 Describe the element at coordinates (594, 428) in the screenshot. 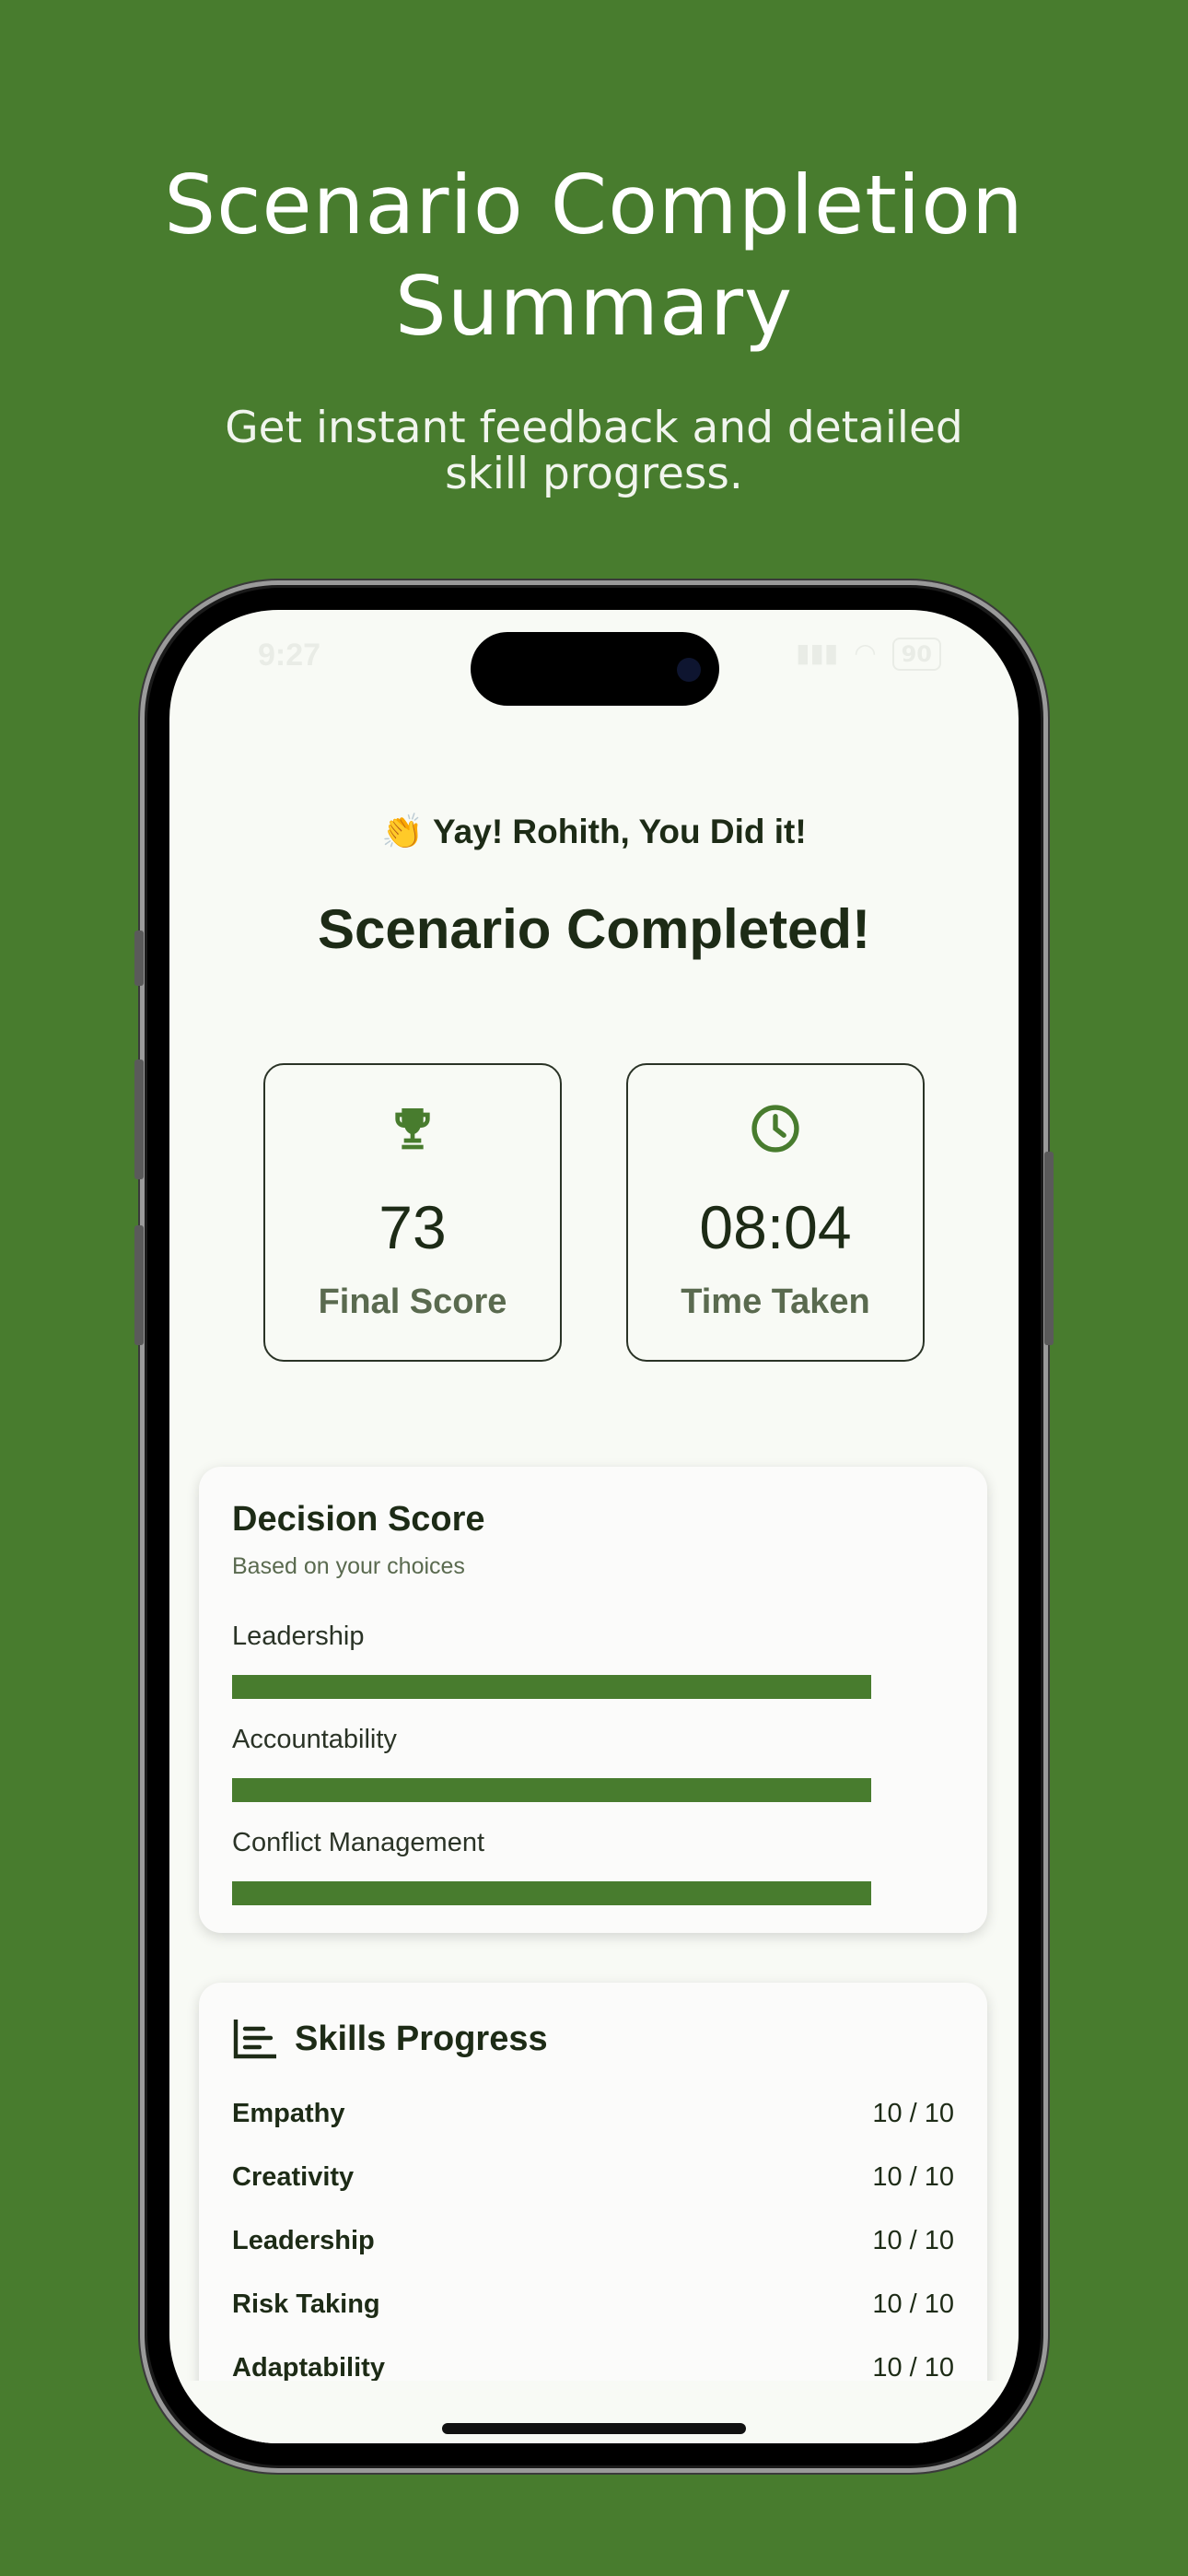

I see `promo-subtitle-line-1: Get instant feedback and detailed` at that location.